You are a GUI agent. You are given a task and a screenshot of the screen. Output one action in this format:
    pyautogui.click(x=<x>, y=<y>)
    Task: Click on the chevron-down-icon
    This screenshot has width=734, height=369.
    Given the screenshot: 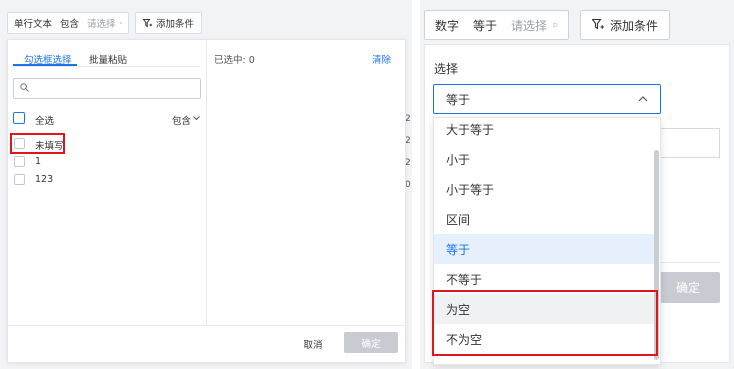 What is the action you would take?
    pyautogui.click(x=196, y=118)
    